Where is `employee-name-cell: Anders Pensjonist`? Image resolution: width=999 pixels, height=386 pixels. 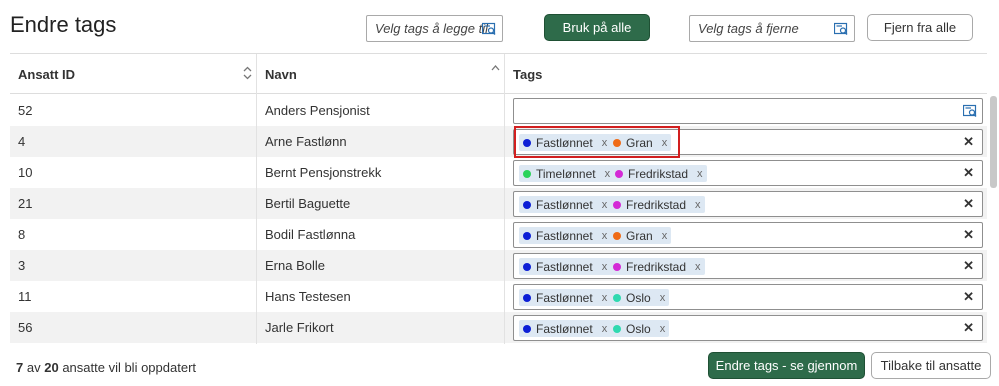 employee-name-cell: Anders Pensjonist is located at coordinates (317, 110).